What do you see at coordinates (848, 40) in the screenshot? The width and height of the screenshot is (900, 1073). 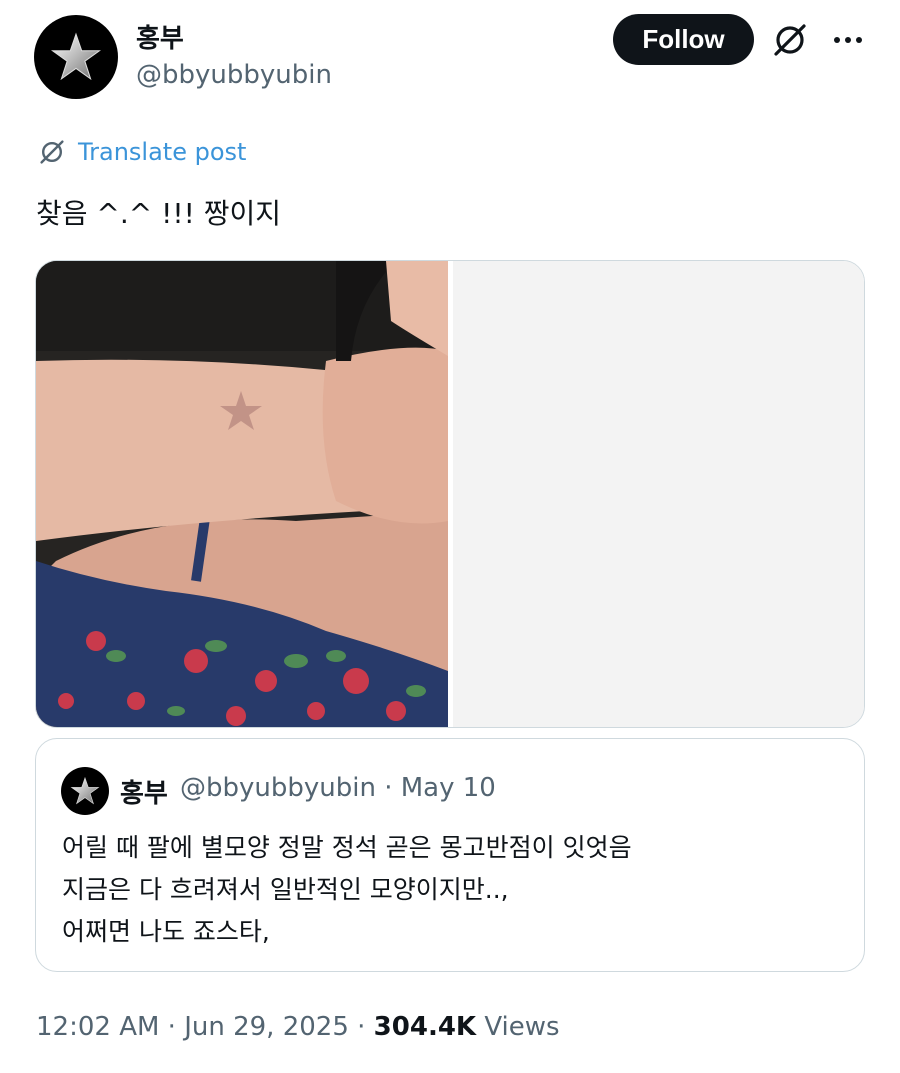 I see `more-icon` at bounding box center [848, 40].